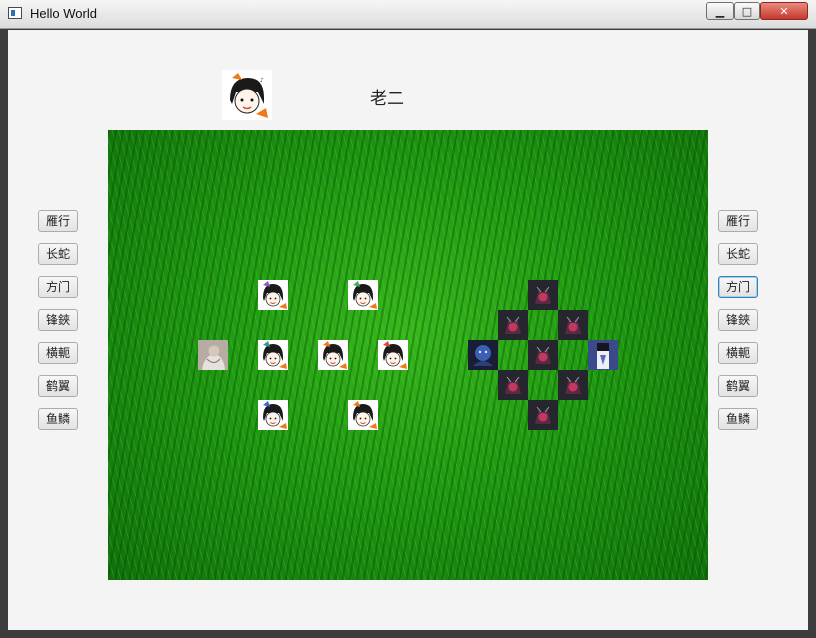 Image resolution: width=816 pixels, height=638 pixels. I want to click on right-formation-button-5: 鹤翼, so click(738, 386).